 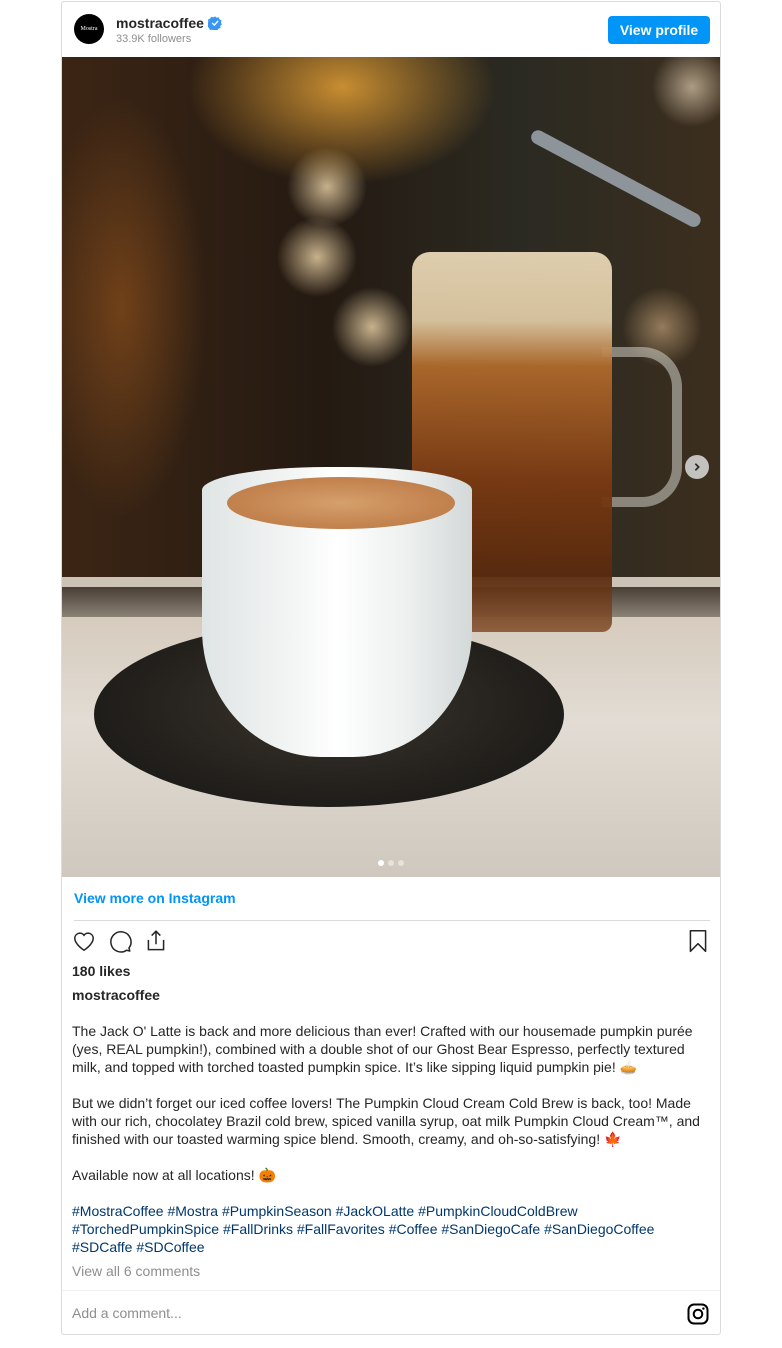 What do you see at coordinates (155, 898) in the screenshot?
I see `view-more-link: View more on Instagram` at bounding box center [155, 898].